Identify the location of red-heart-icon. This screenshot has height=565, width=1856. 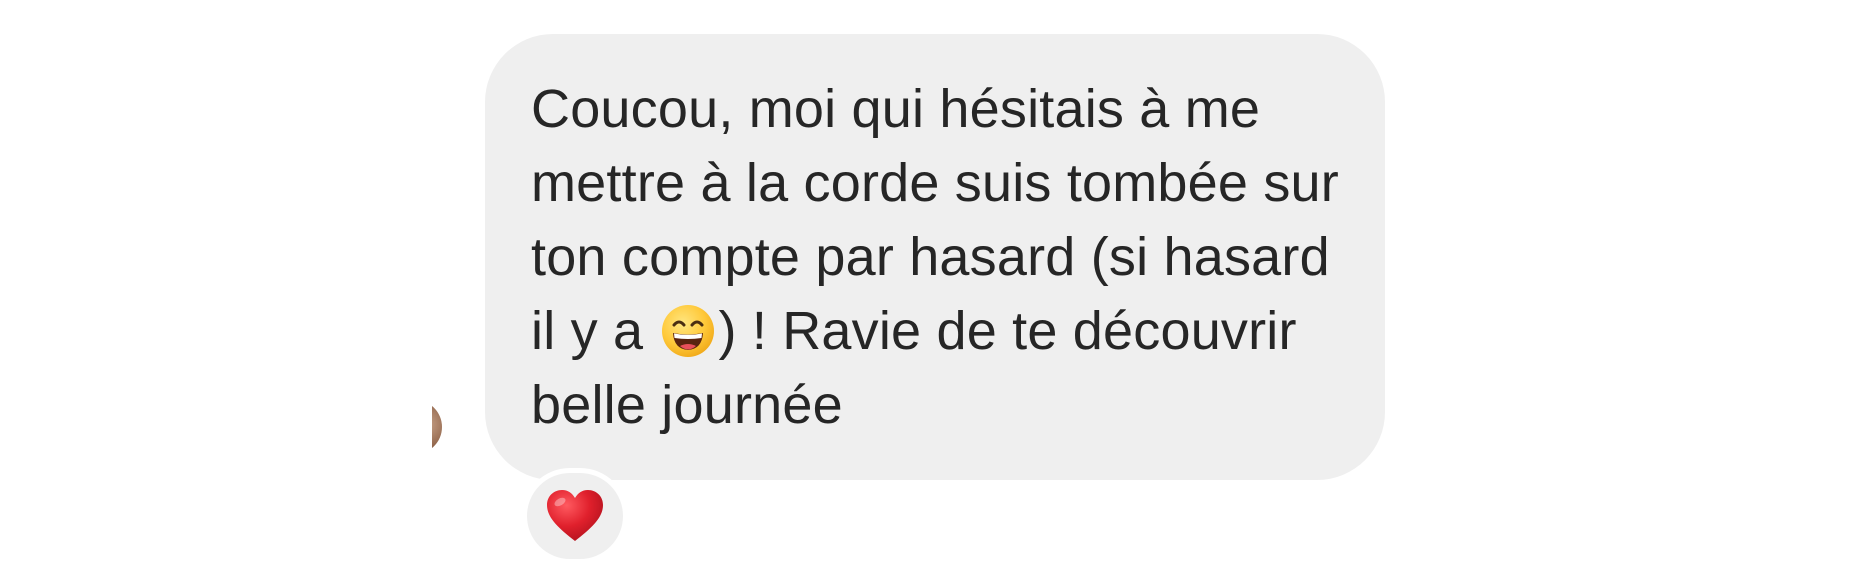
(575, 515).